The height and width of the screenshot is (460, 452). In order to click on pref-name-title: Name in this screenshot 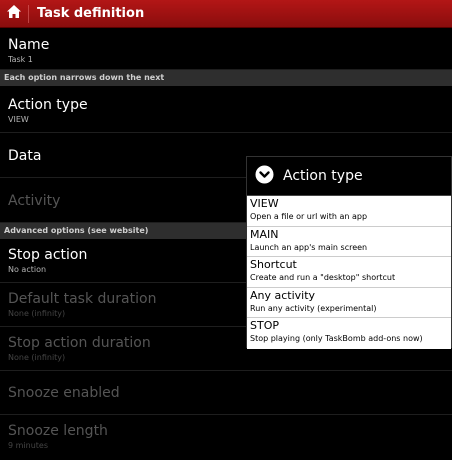, I will do `click(29, 45)`.